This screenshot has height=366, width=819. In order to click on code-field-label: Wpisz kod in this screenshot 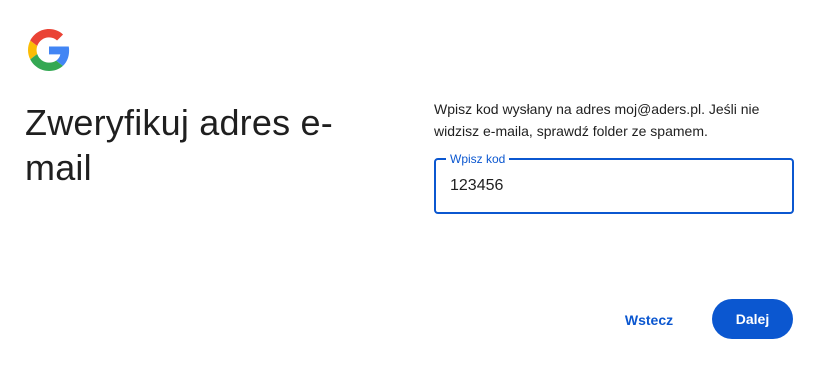, I will do `click(478, 159)`.